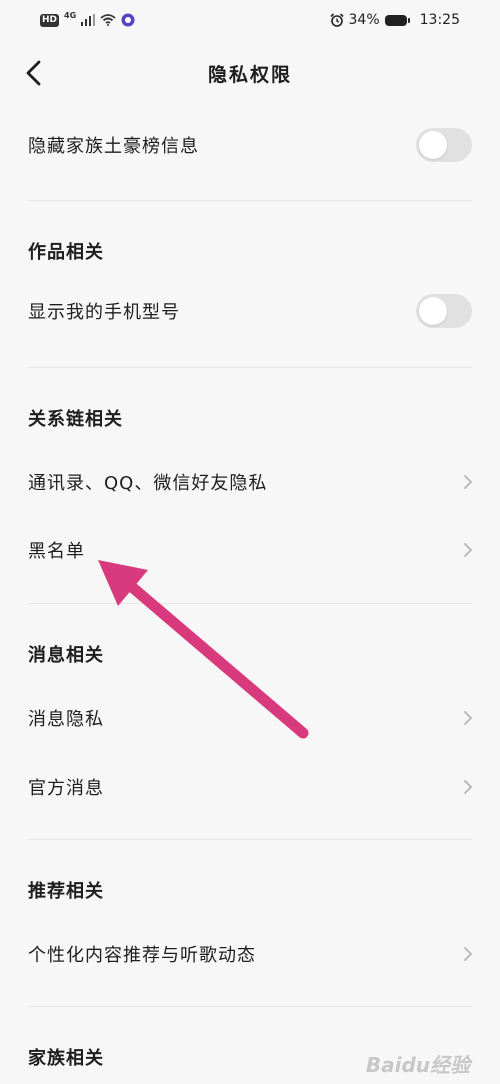 The width and height of the screenshot is (500, 1084). I want to click on nav-bar: 隐私权限, so click(250, 73).